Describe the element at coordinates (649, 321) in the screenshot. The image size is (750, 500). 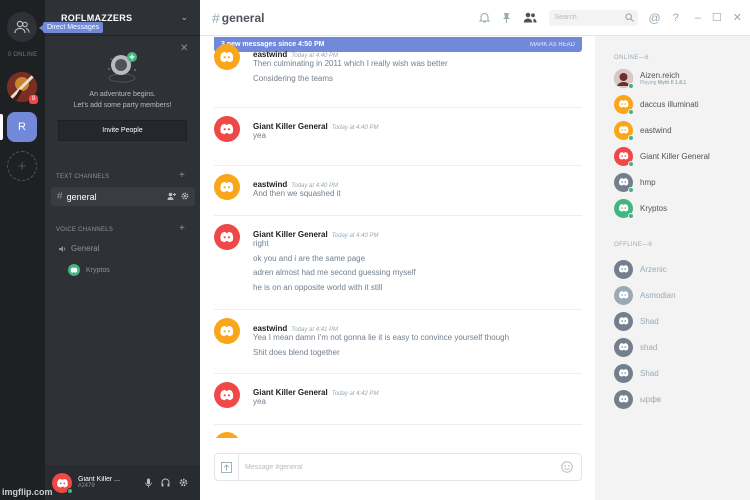
I see `member-info: Shad` at that location.